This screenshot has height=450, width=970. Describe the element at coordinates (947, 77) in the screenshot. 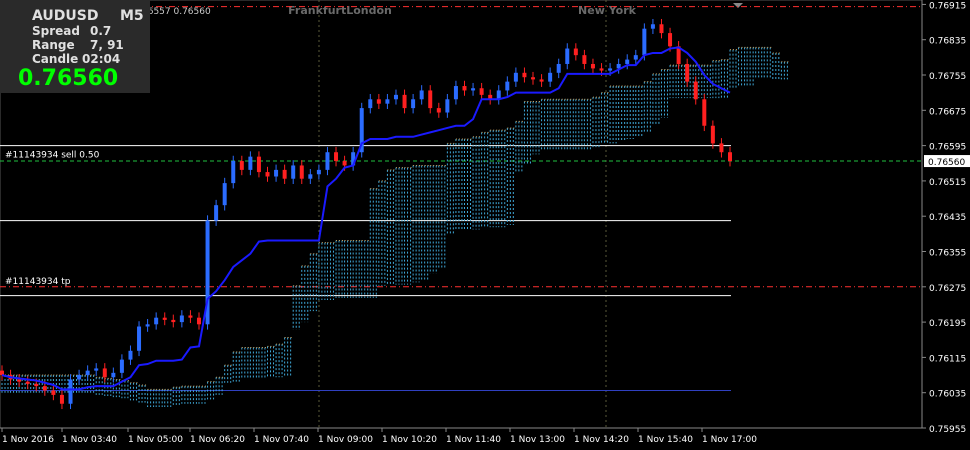

I see `y-tick-label: 0.76755` at that location.